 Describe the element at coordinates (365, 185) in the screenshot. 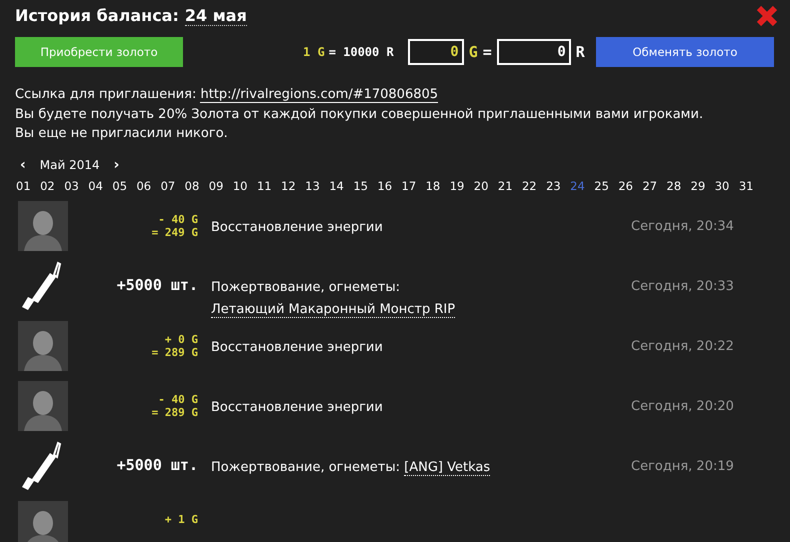

I see `day-link: 15` at that location.